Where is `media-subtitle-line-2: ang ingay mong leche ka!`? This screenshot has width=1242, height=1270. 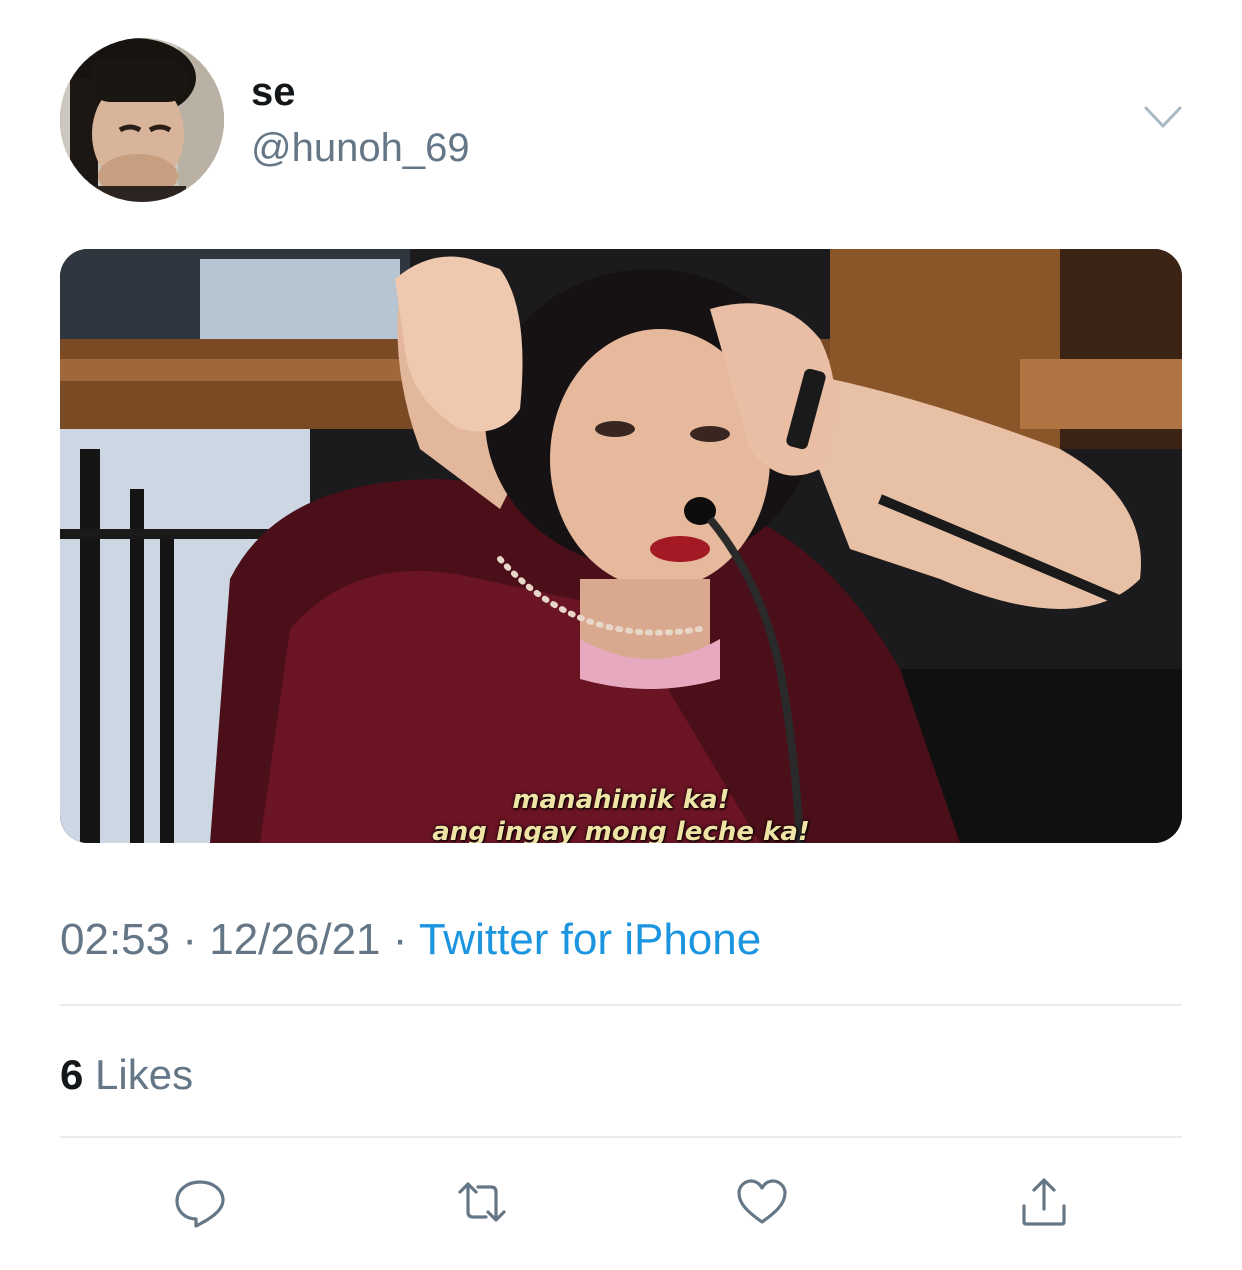 media-subtitle-line-2: ang ingay mong leche ka! is located at coordinates (621, 830).